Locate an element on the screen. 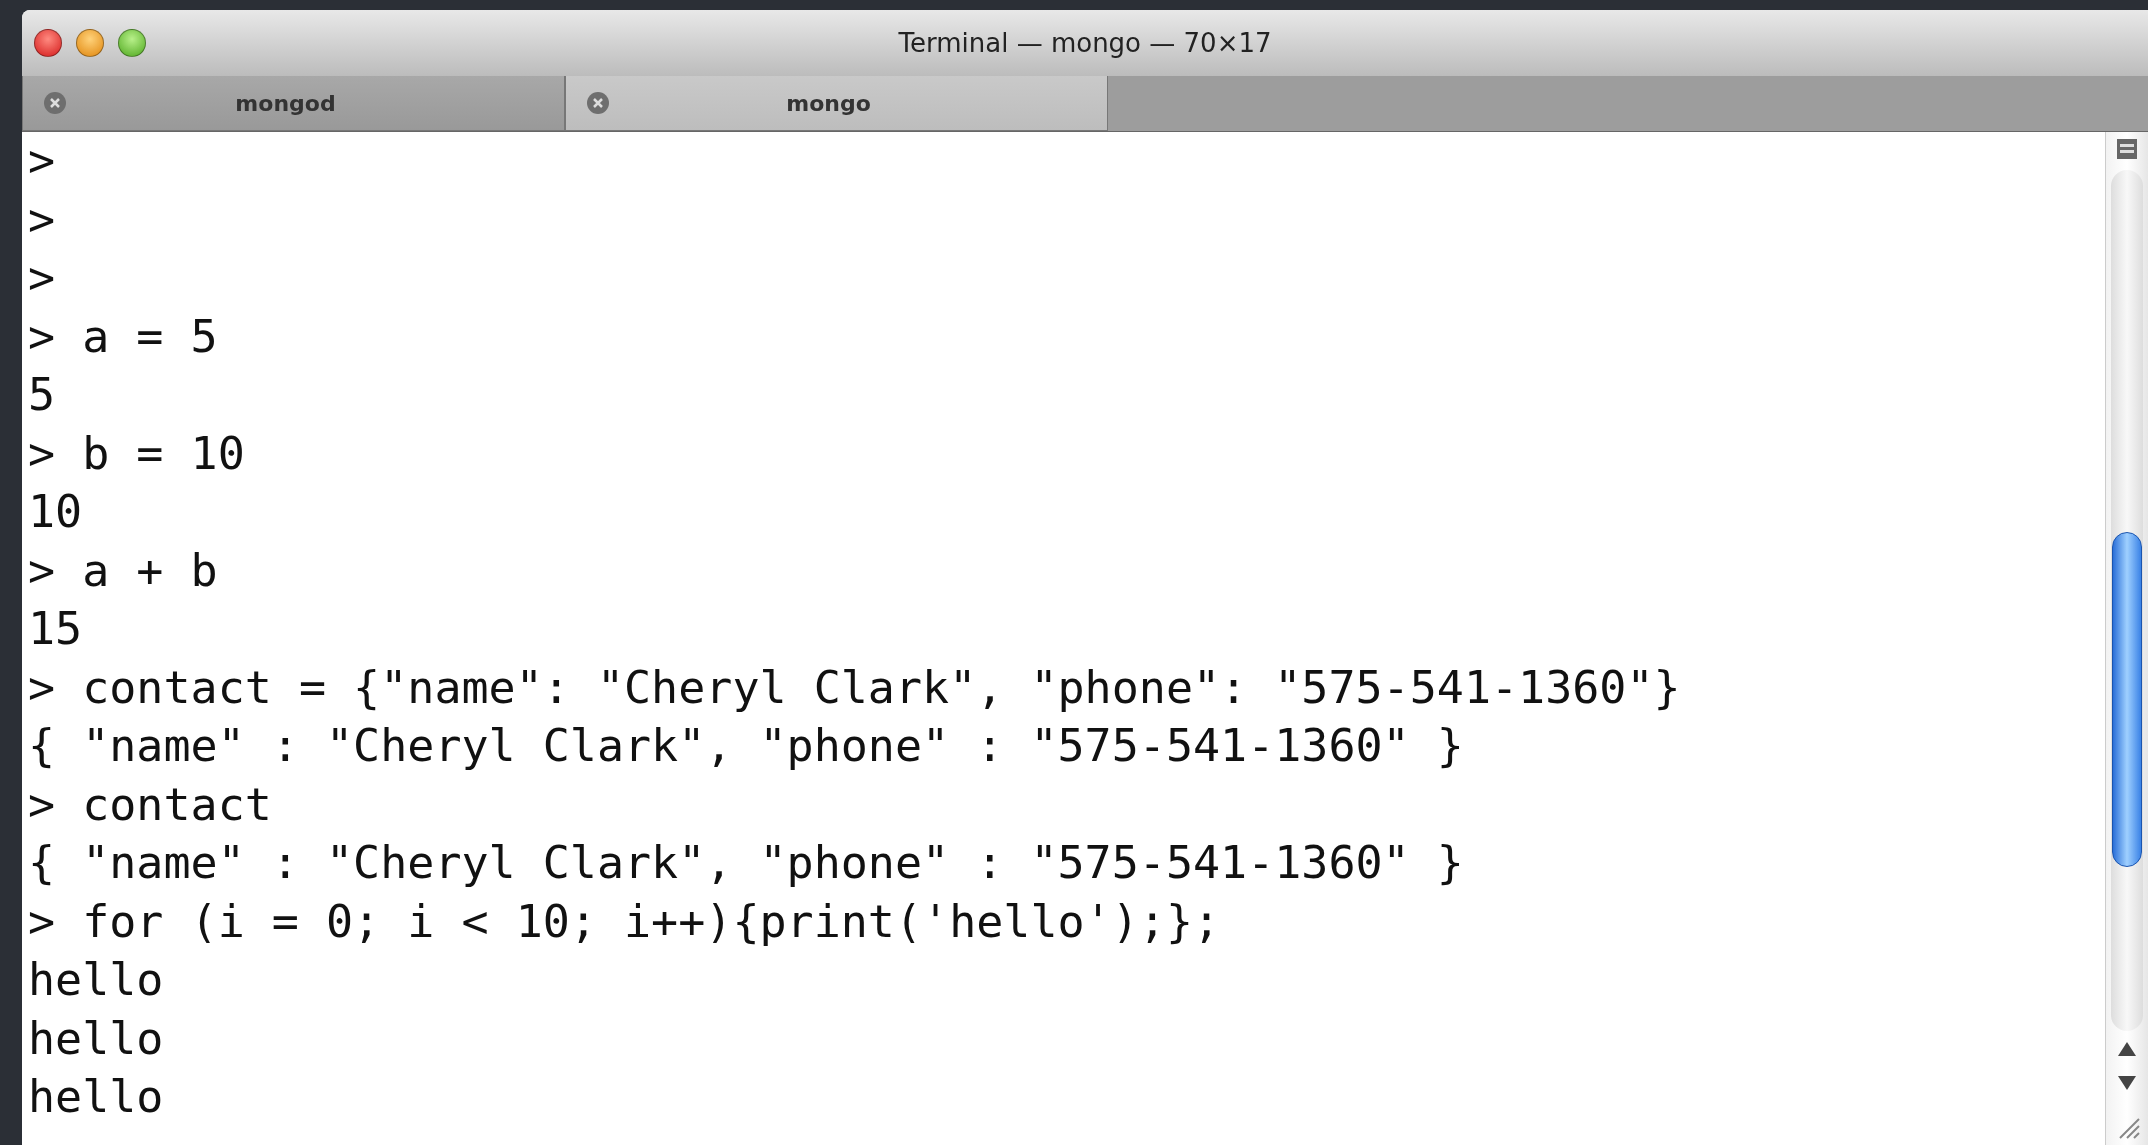 This screenshot has height=1145, width=2148. terminal-line: > a + b is located at coordinates (123, 570).